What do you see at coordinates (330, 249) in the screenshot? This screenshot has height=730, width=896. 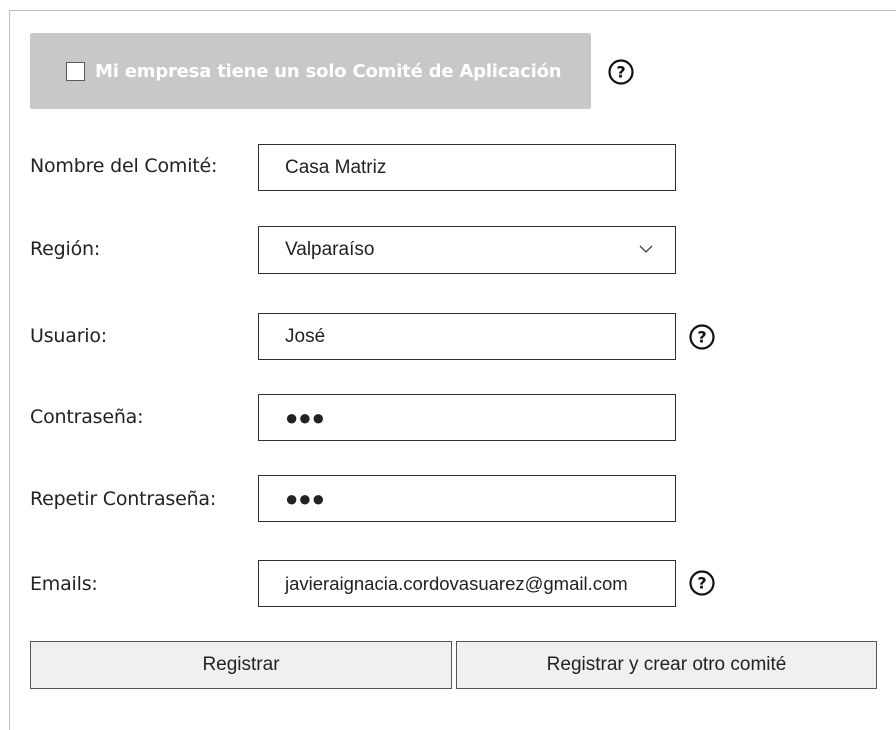 I see `region-selected-value: Valparaíso` at bounding box center [330, 249].